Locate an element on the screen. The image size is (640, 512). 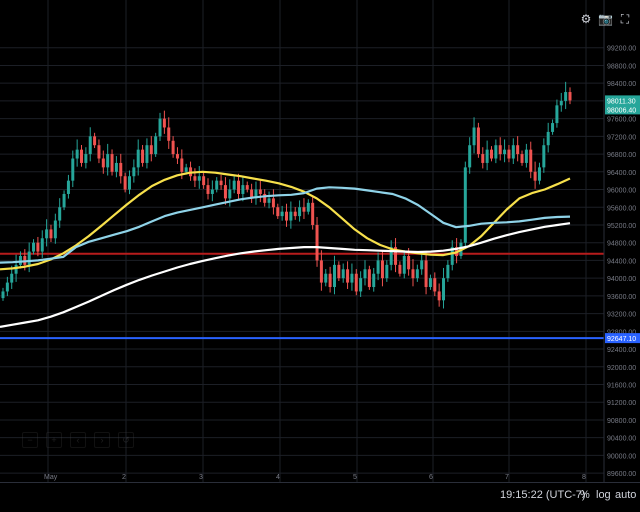
y-tick-label: 95200.00 is located at coordinates (621, 226).